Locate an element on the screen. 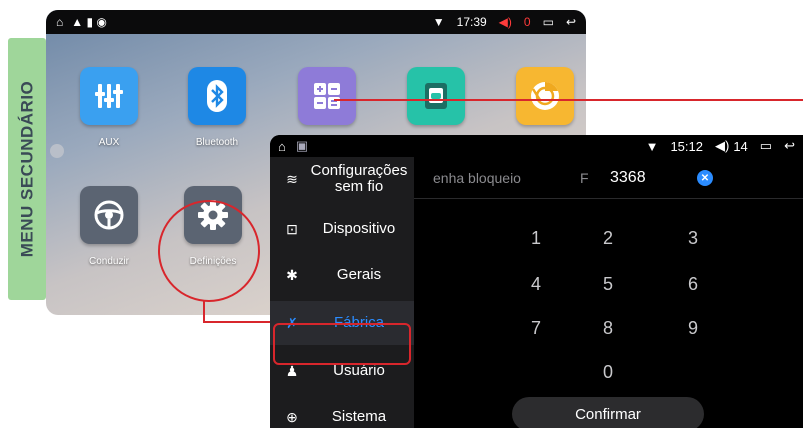 Image resolution: width=803 pixels, height=428 pixels. settings-status-bar: ⌂ ▣ ▼ 15:12 ◀) 14 ▭ ↩ is located at coordinates (536, 146).